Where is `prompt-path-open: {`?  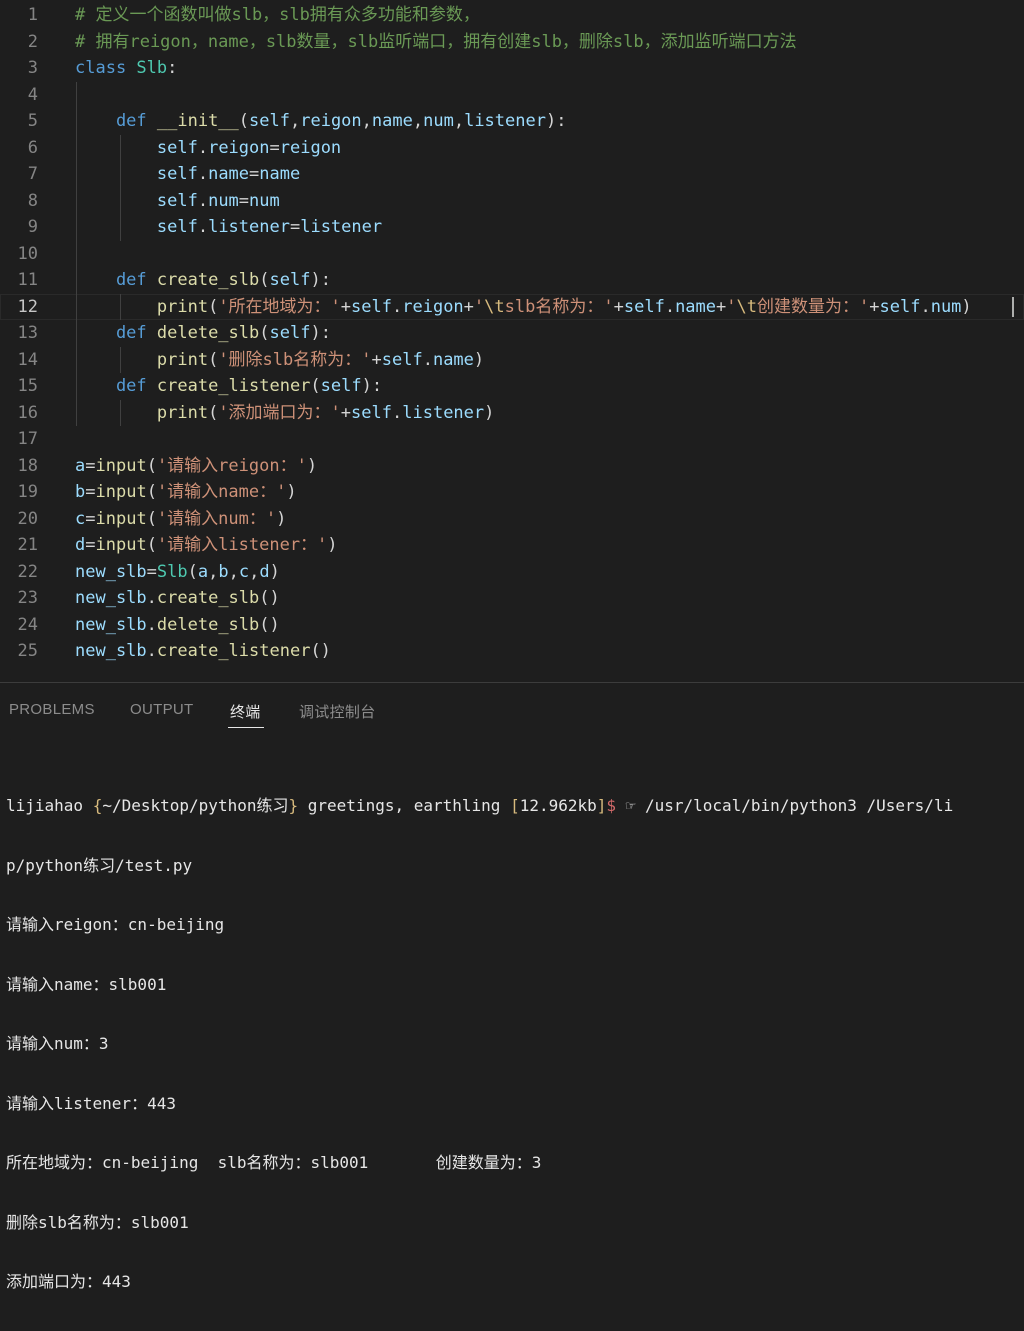
prompt-path-open: { is located at coordinates (97, 805).